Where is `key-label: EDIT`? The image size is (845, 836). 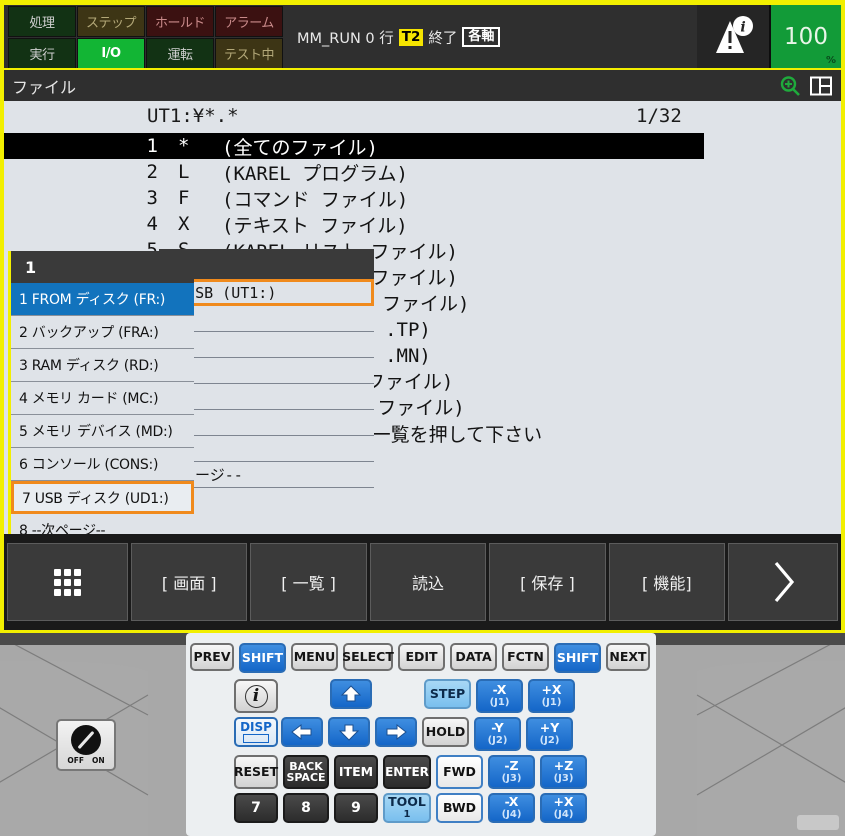 key-label: EDIT is located at coordinates (421, 656).